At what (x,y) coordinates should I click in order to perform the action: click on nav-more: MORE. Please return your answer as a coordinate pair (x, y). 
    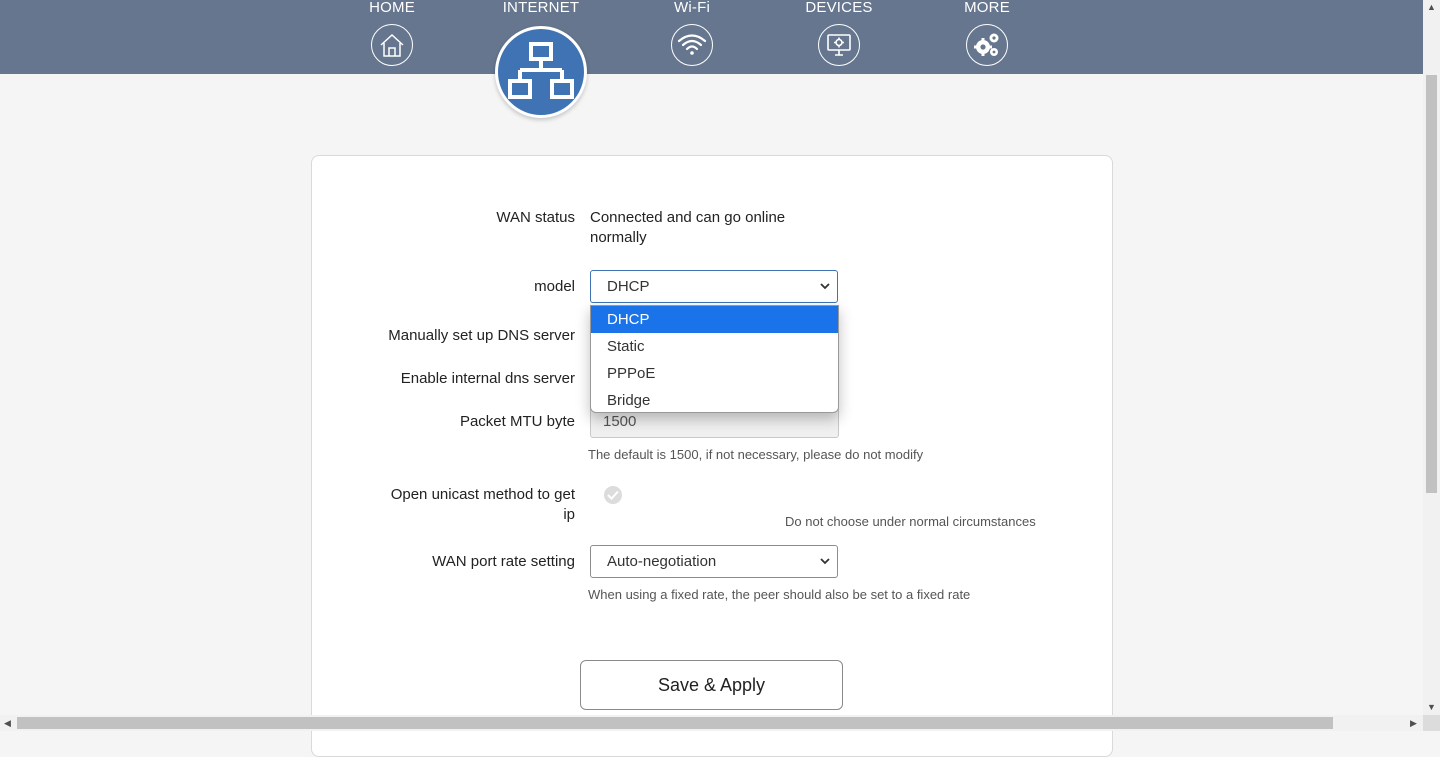
    Looking at the image, I should click on (987, 33).